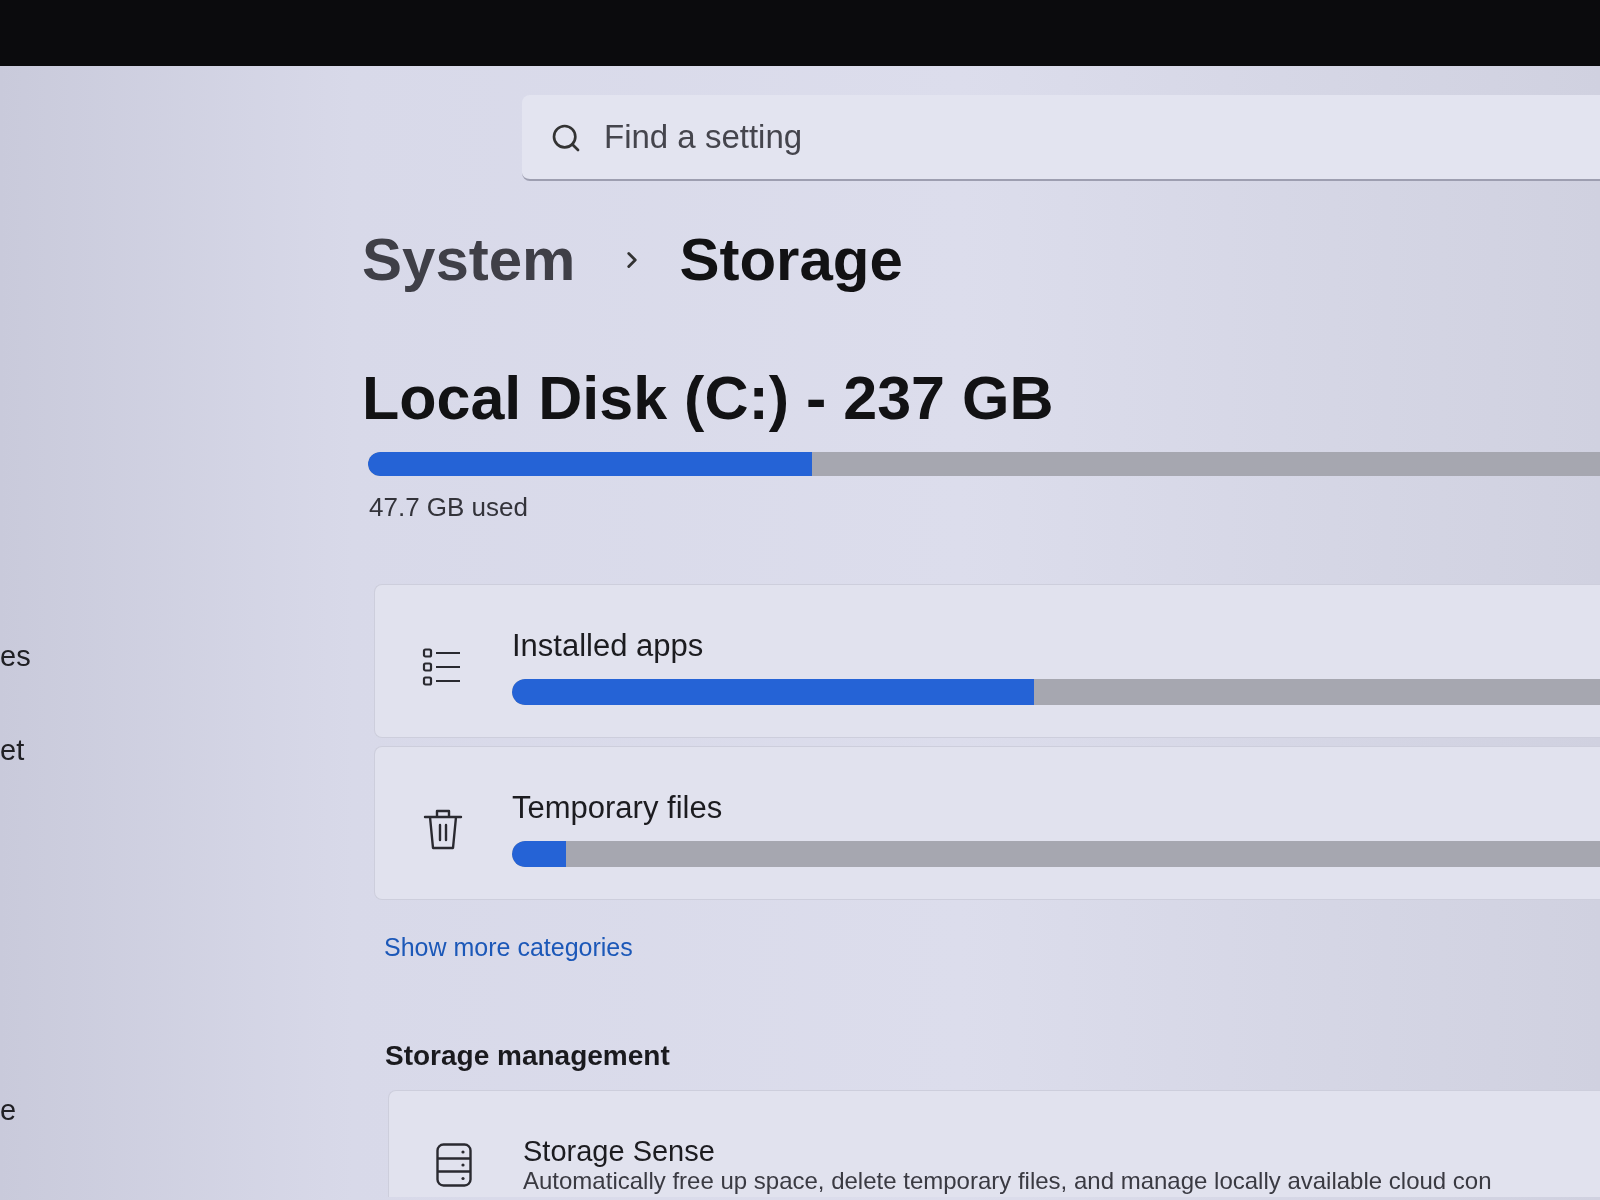 The width and height of the screenshot is (1600, 1200). What do you see at coordinates (1007, 1181) in the screenshot?
I see `setting-description: Automatically free up space, delete temporary files, and manage locally available cloud con` at bounding box center [1007, 1181].